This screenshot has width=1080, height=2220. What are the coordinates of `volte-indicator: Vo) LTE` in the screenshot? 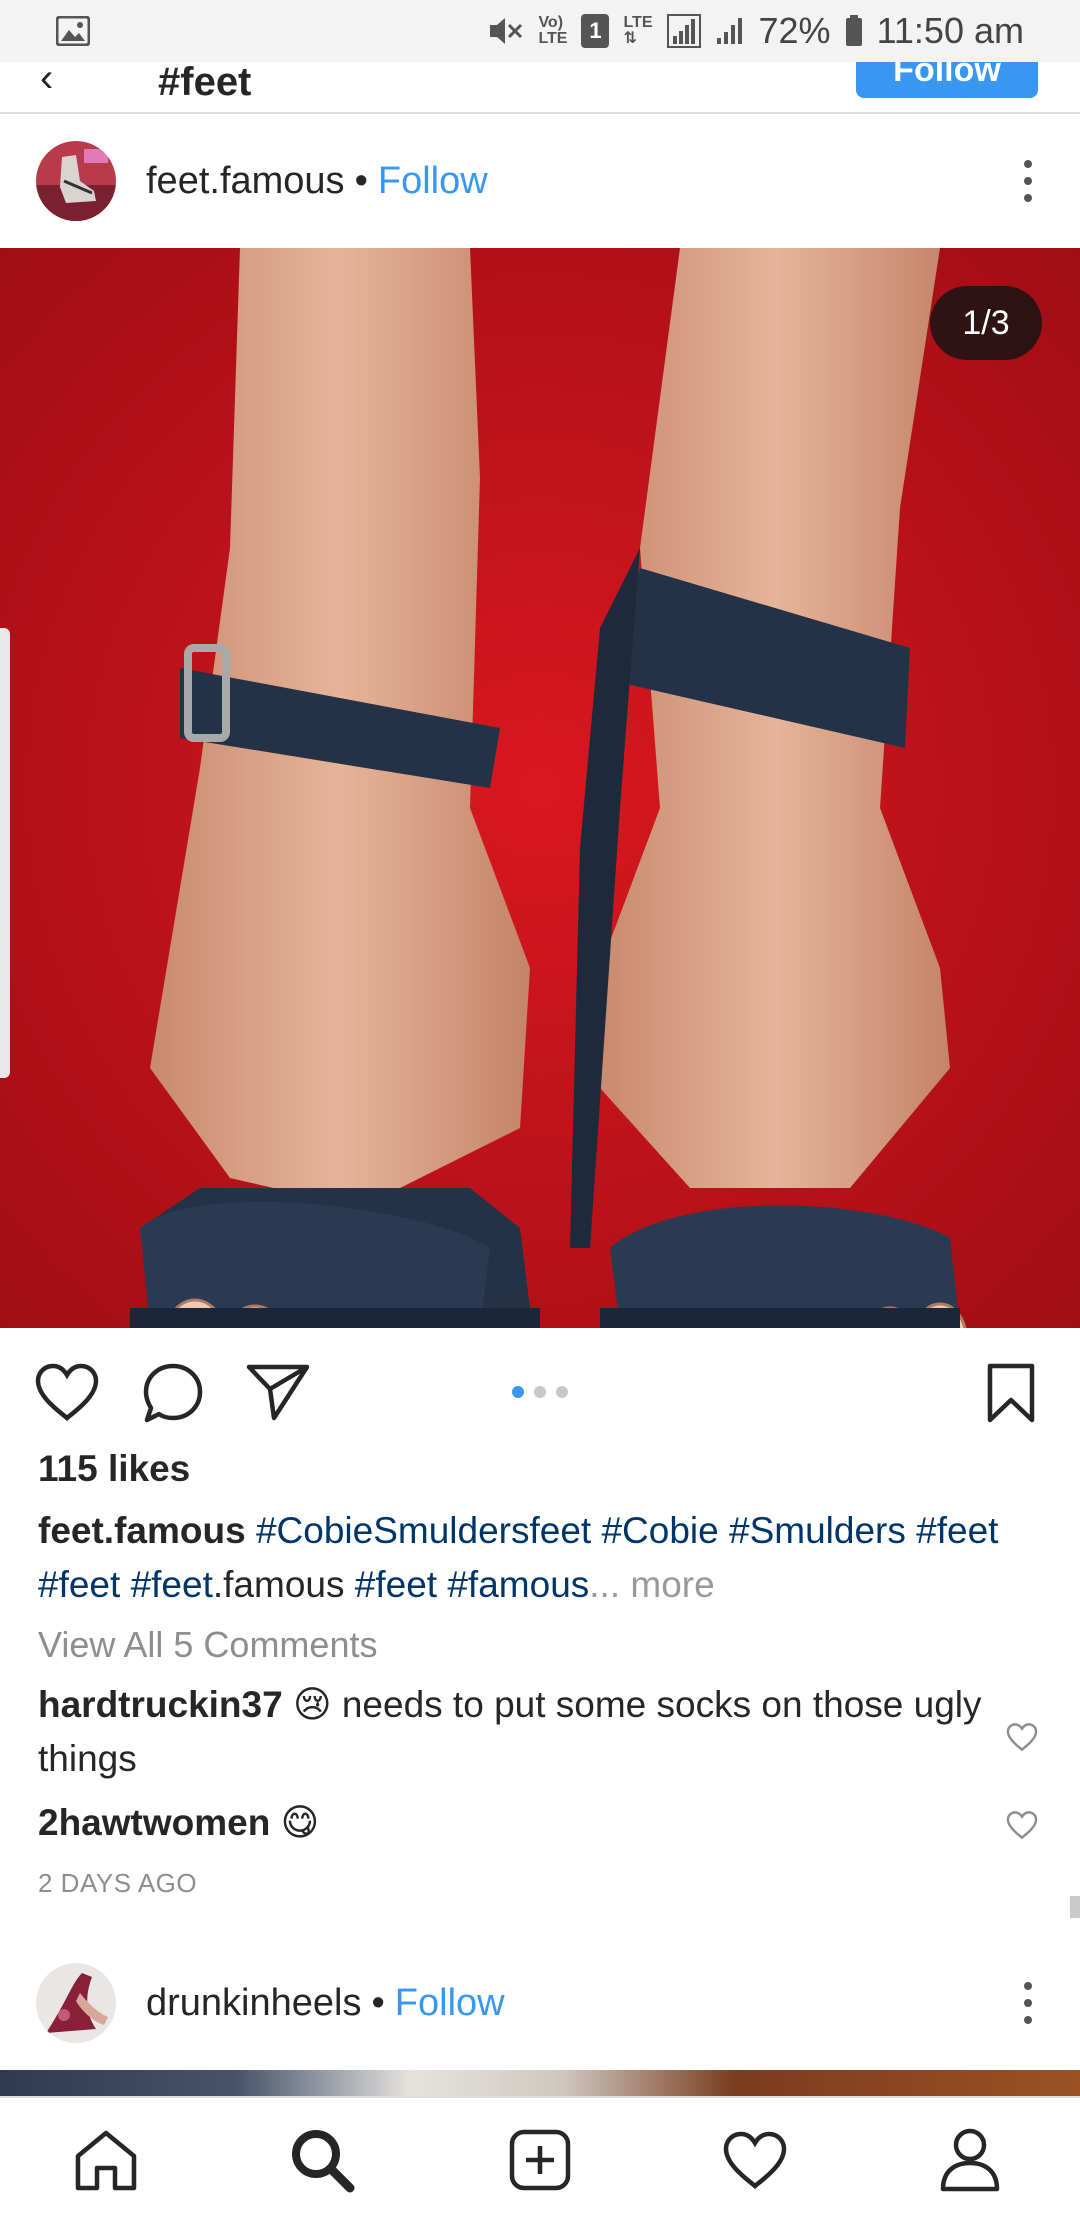 It's located at (552, 31).